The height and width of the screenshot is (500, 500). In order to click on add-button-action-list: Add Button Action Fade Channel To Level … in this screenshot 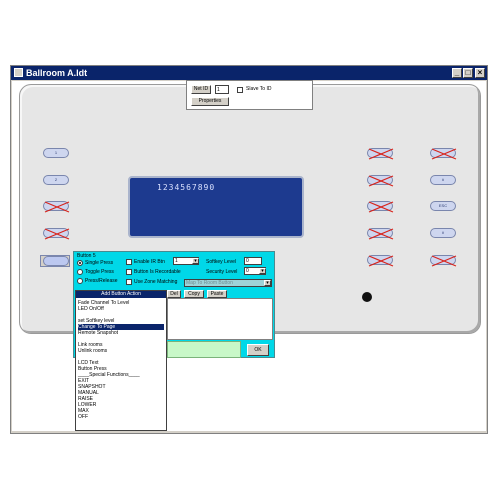, I will do `click(121, 360)`.